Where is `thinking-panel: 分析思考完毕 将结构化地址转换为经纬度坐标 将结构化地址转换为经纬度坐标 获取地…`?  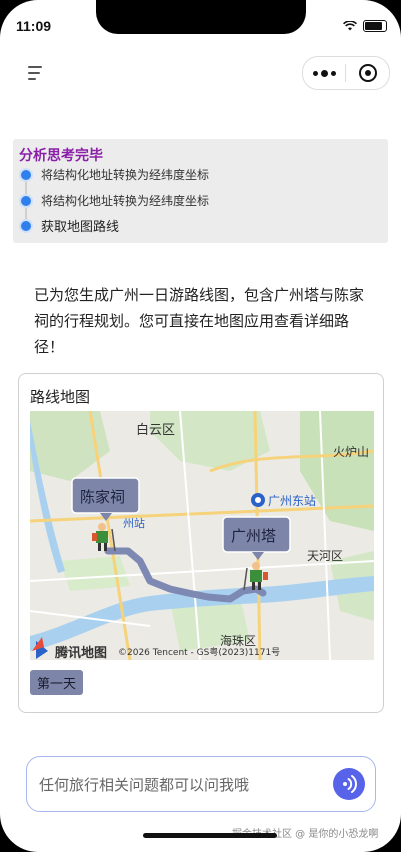
thinking-panel: 分析思考完毕 将结构化地址转换为经纬度坐标 将结构化地址转换为经纬度坐标 获取地… is located at coordinates (200, 191).